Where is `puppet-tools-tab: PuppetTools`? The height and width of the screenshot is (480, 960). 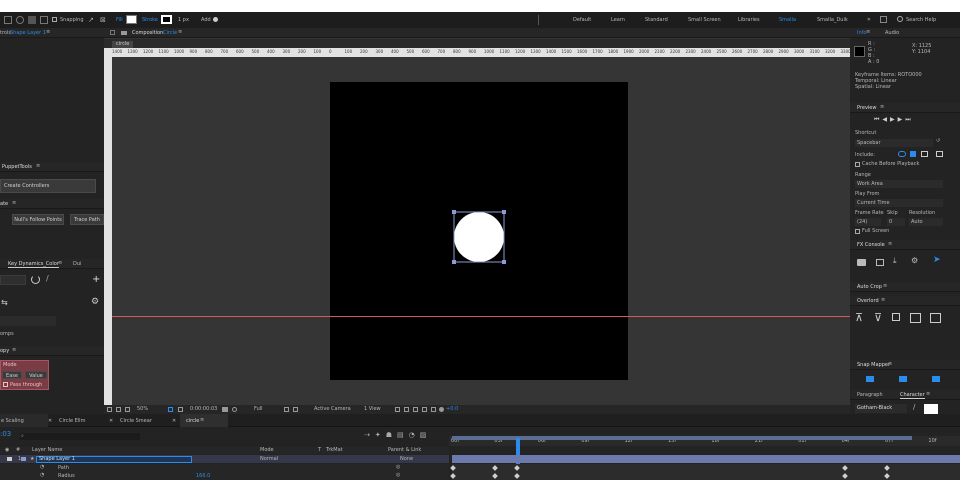 puppet-tools-tab: PuppetTools is located at coordinates (17, 167).